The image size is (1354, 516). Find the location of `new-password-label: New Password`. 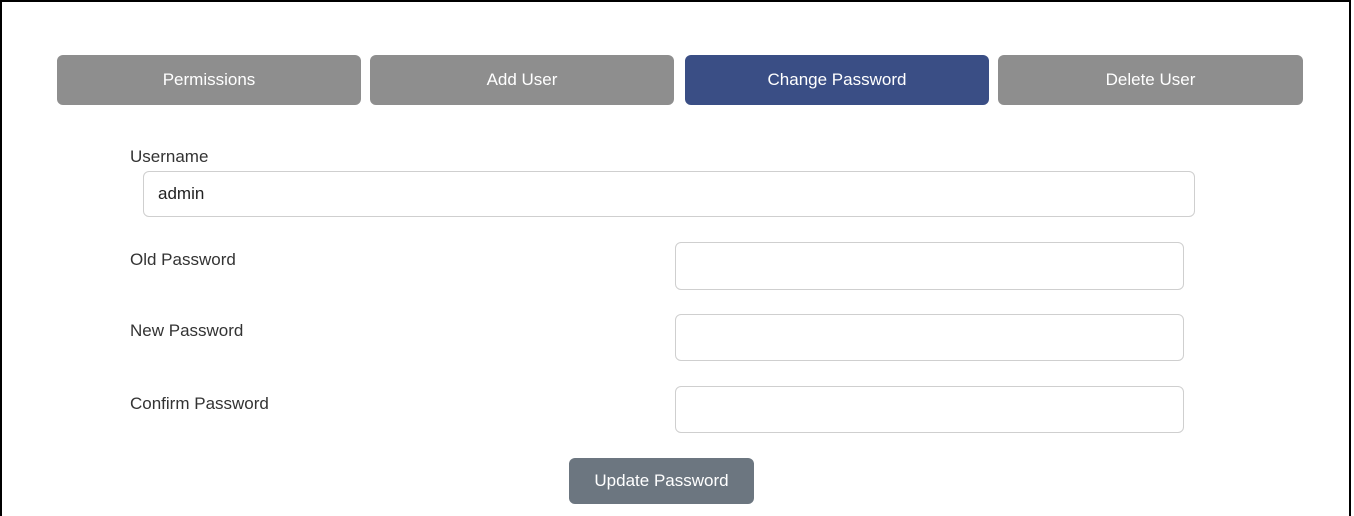

new-password-label: New Password is located at coordinates (187, 330).